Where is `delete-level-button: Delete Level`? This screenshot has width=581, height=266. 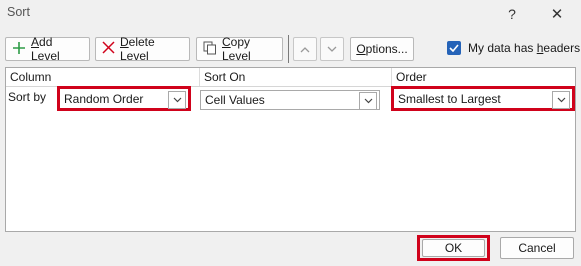 delete-level-button: Delete Level is located at coordinates (142, 49).